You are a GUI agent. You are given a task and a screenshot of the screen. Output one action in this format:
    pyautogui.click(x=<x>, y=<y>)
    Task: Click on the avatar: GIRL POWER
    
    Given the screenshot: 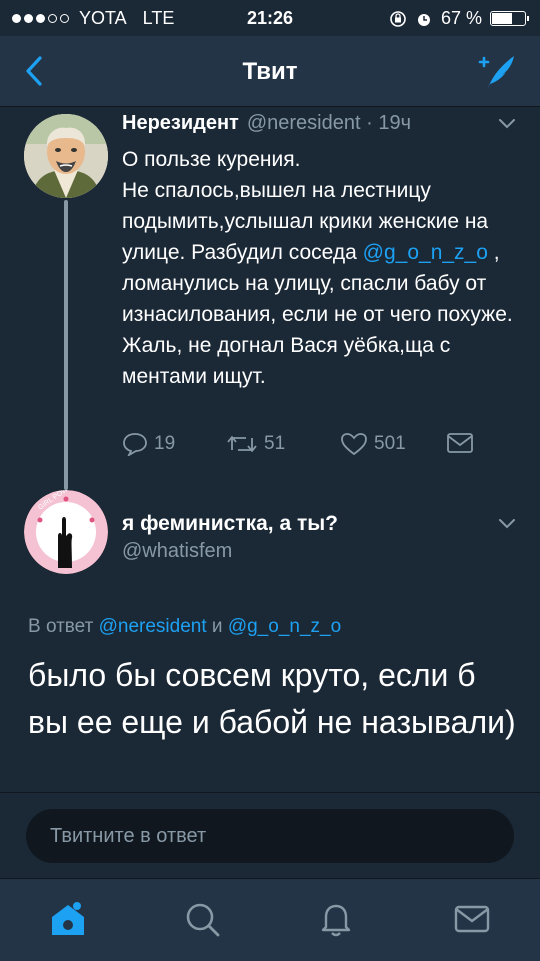 What is the action you would take?
    pyautogui.click(x=66, y=532)
    